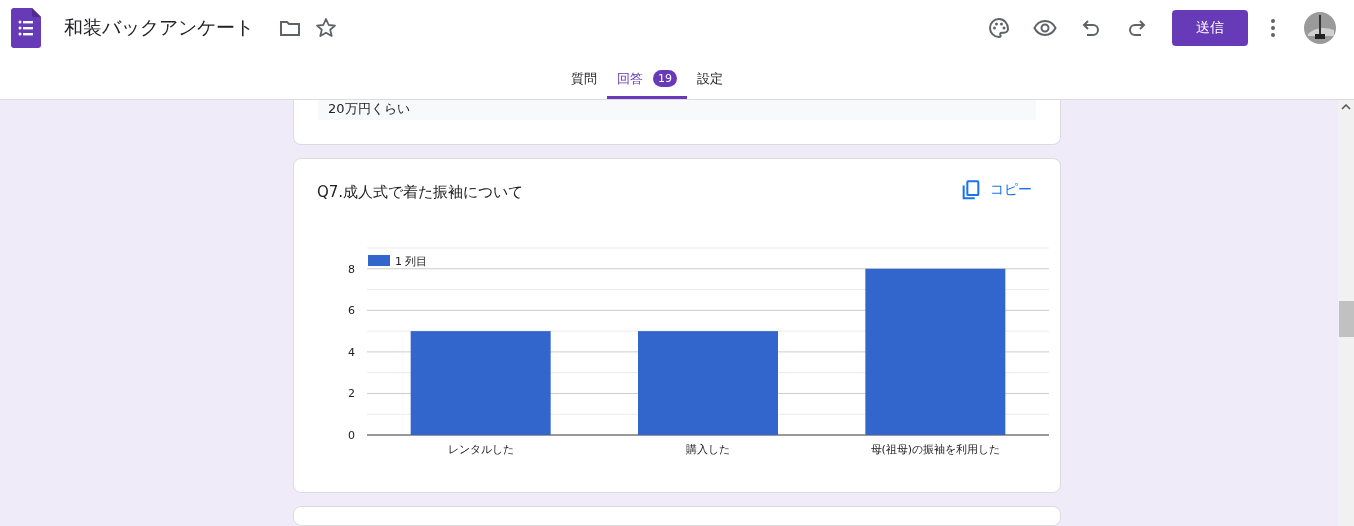 Image resolution: width=1354 pixels, height=526 pixels. What do you see at coordinates (420, 192) in the screenshot?
I see `question-title: Q7.成人式で着た振袖について` at bounding box center [420, 192].